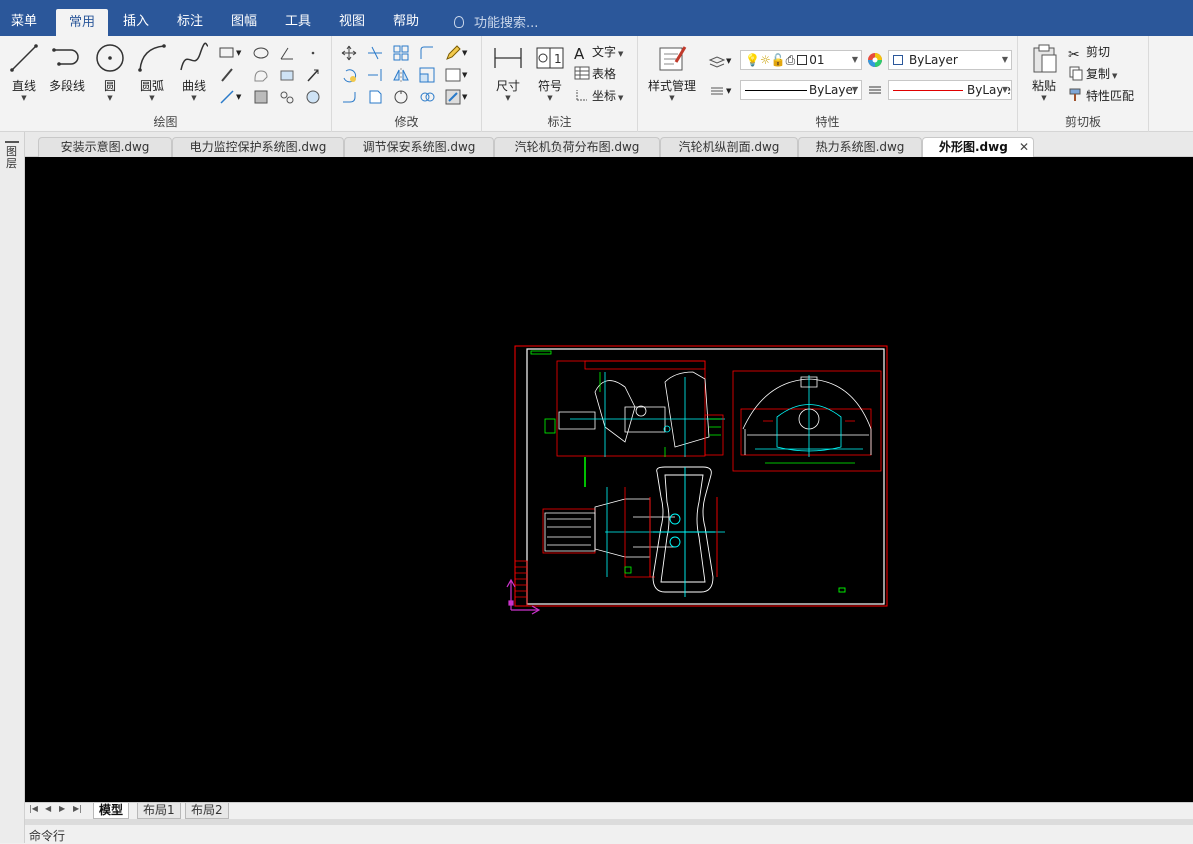 This screenshot has width=1193, height=844. Describe the element at coordinates (48, 808) in the screenshot. I see `prev-layout-icon: ◀` at that location.